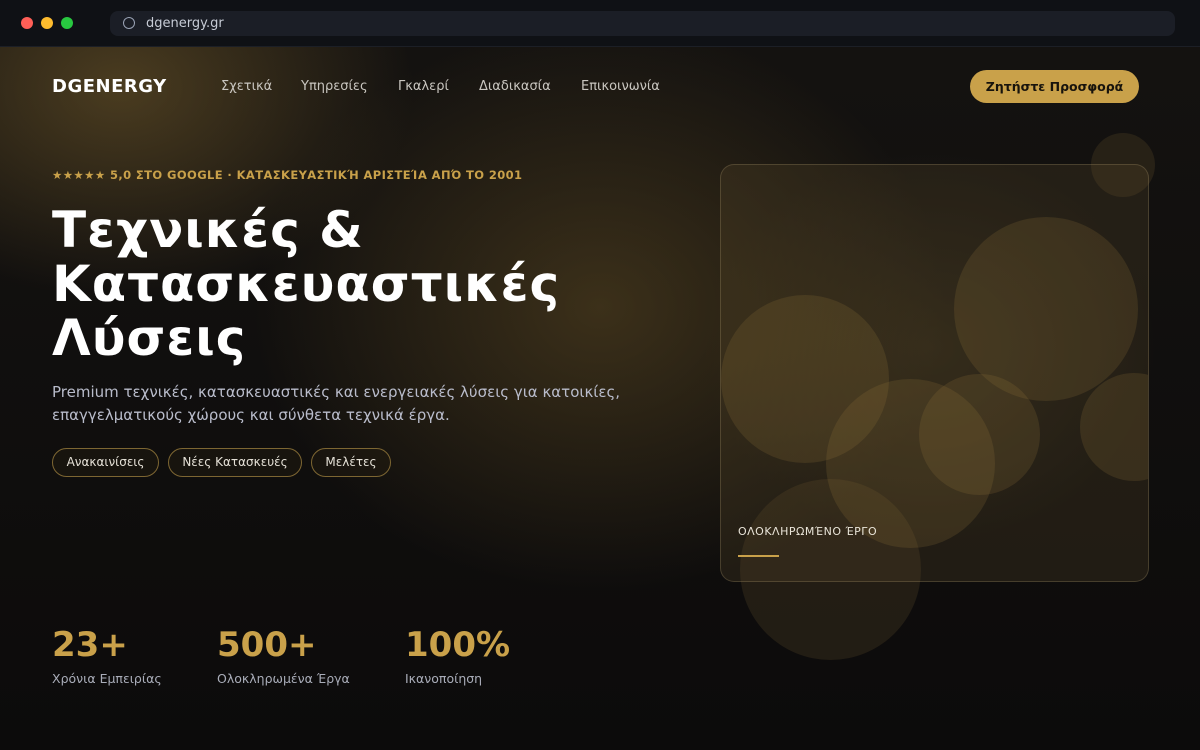 This screenshot has width=1200, height=750. I want to click on maximize-window-icon, so click(67, 23).